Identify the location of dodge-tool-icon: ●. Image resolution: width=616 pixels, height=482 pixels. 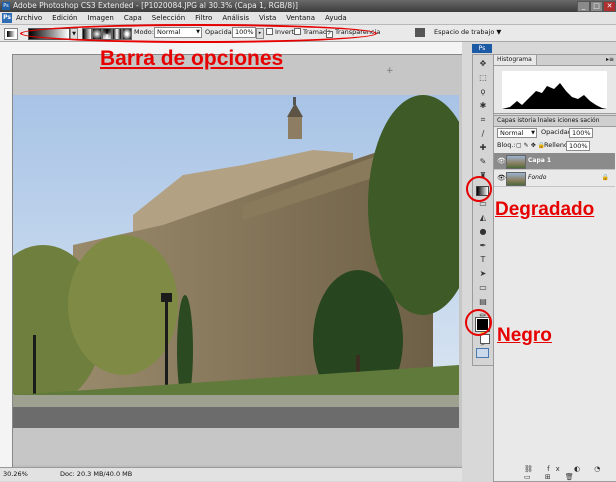
(483, 232).